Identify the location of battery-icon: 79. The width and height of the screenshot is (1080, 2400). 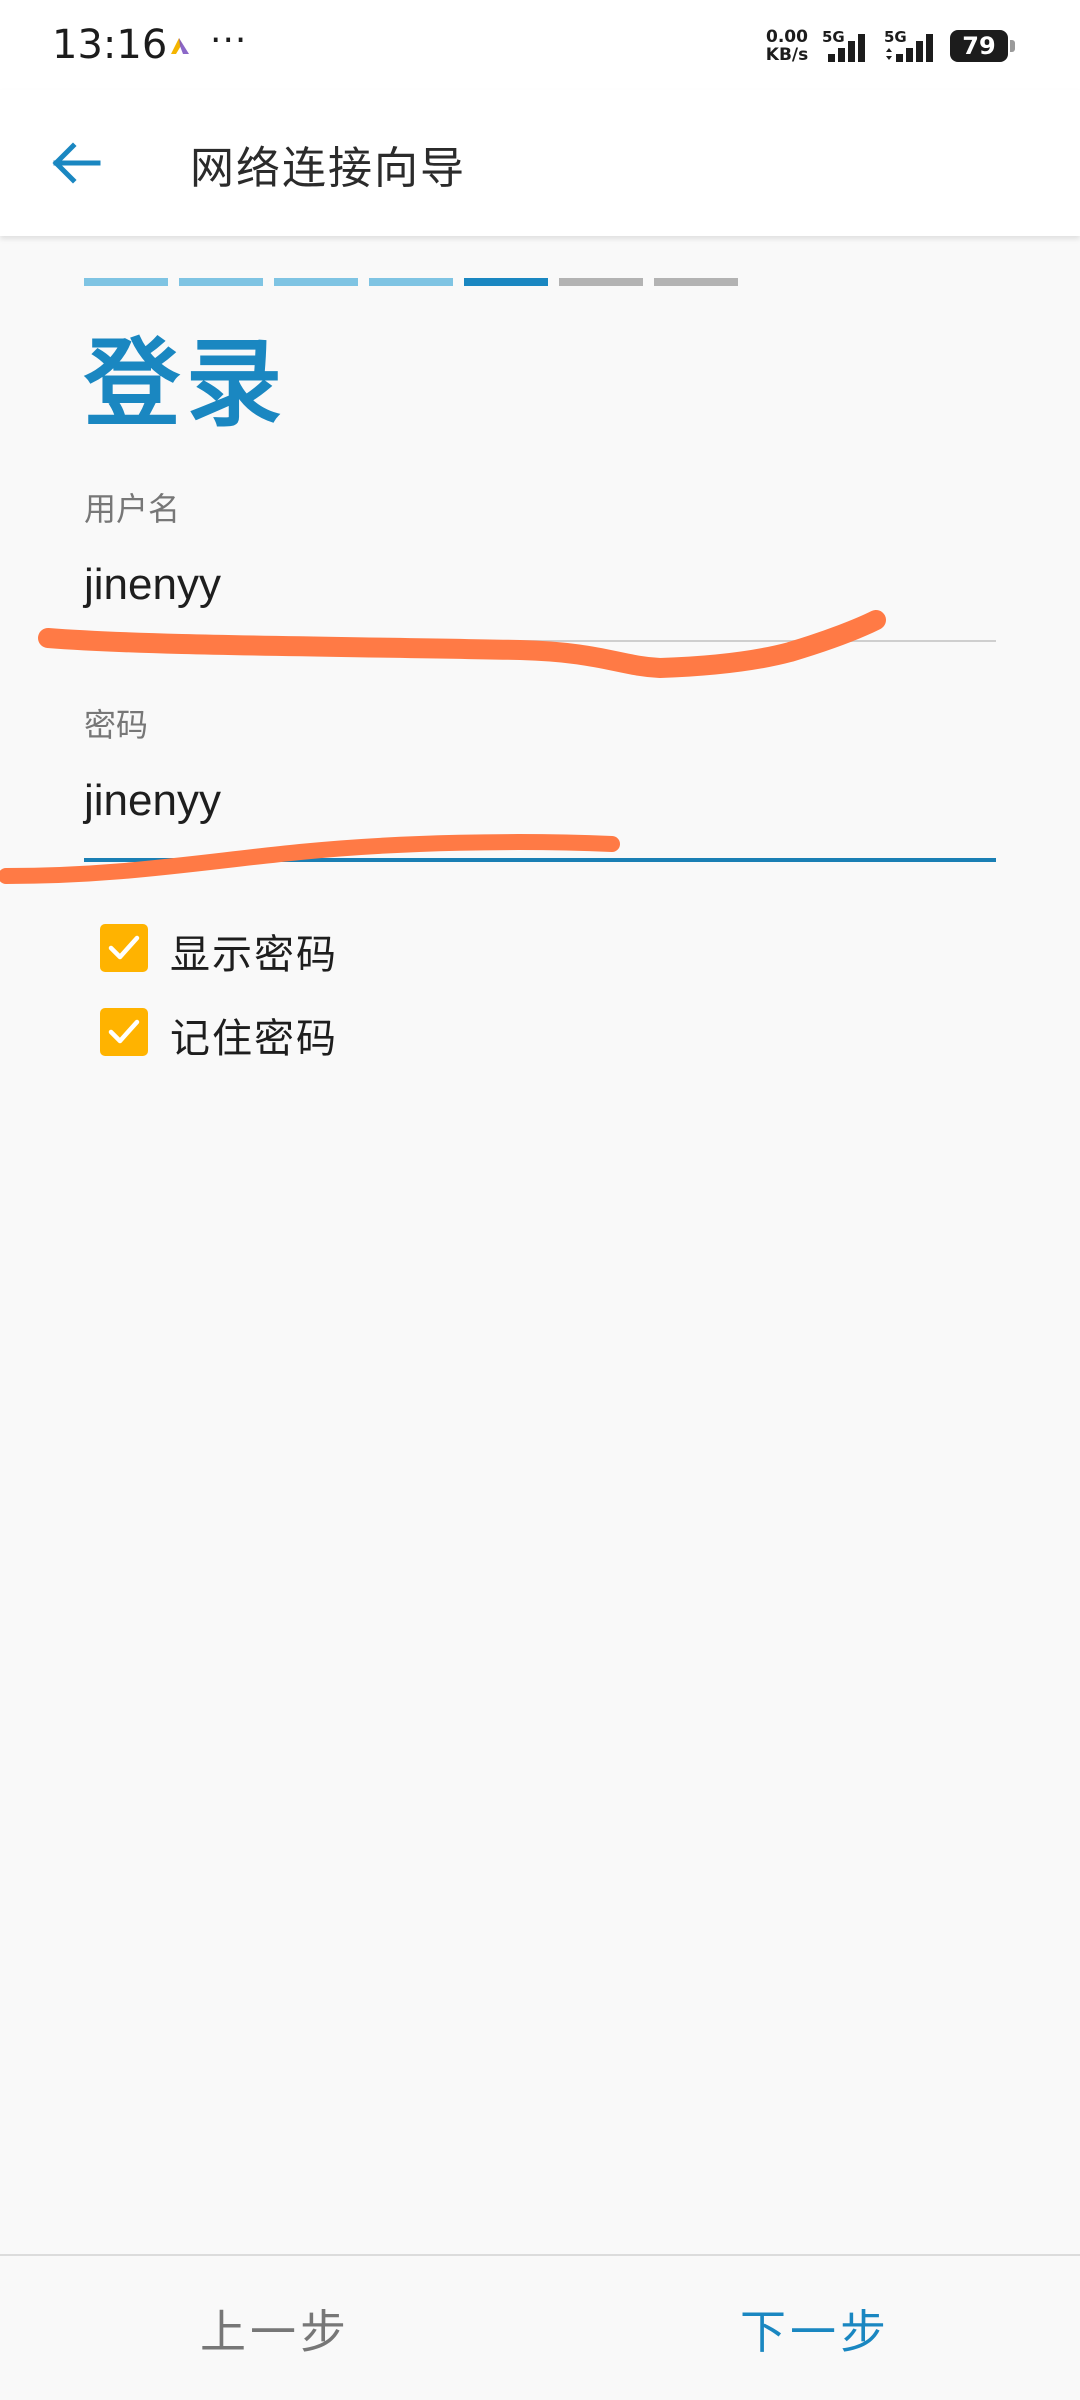
(979, 46).